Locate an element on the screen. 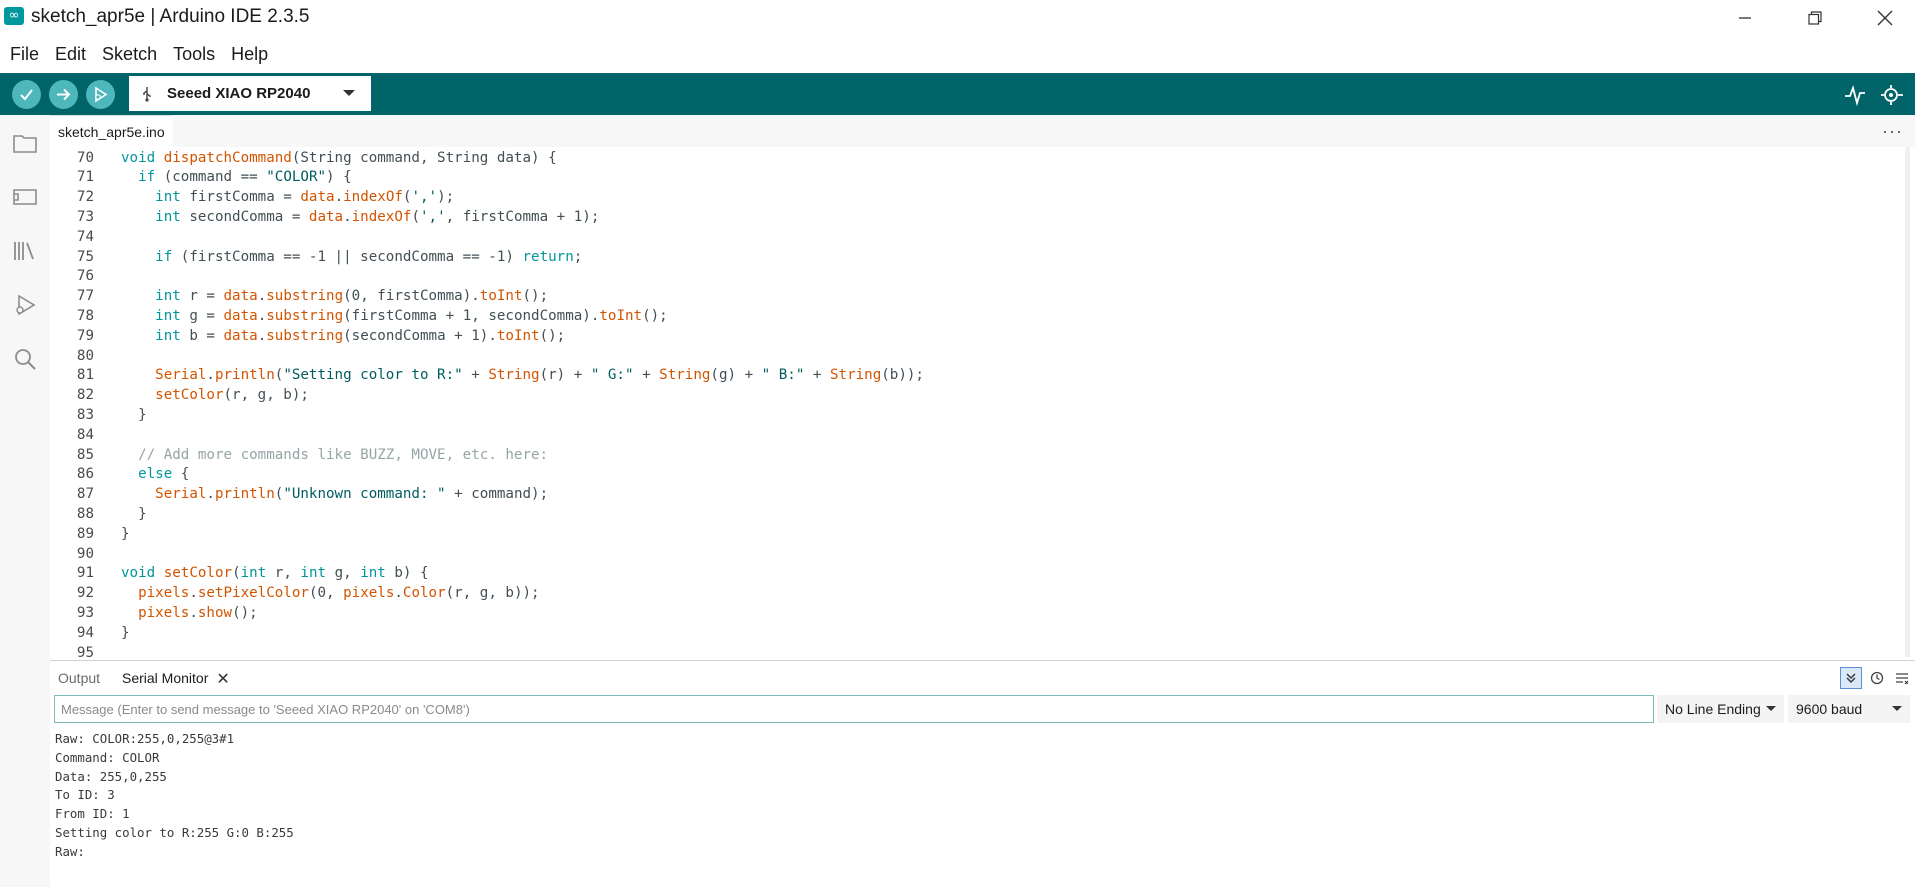 The height and width of the screenshot is (887, 1915). code-token: } is located at coordinates (134, 414).